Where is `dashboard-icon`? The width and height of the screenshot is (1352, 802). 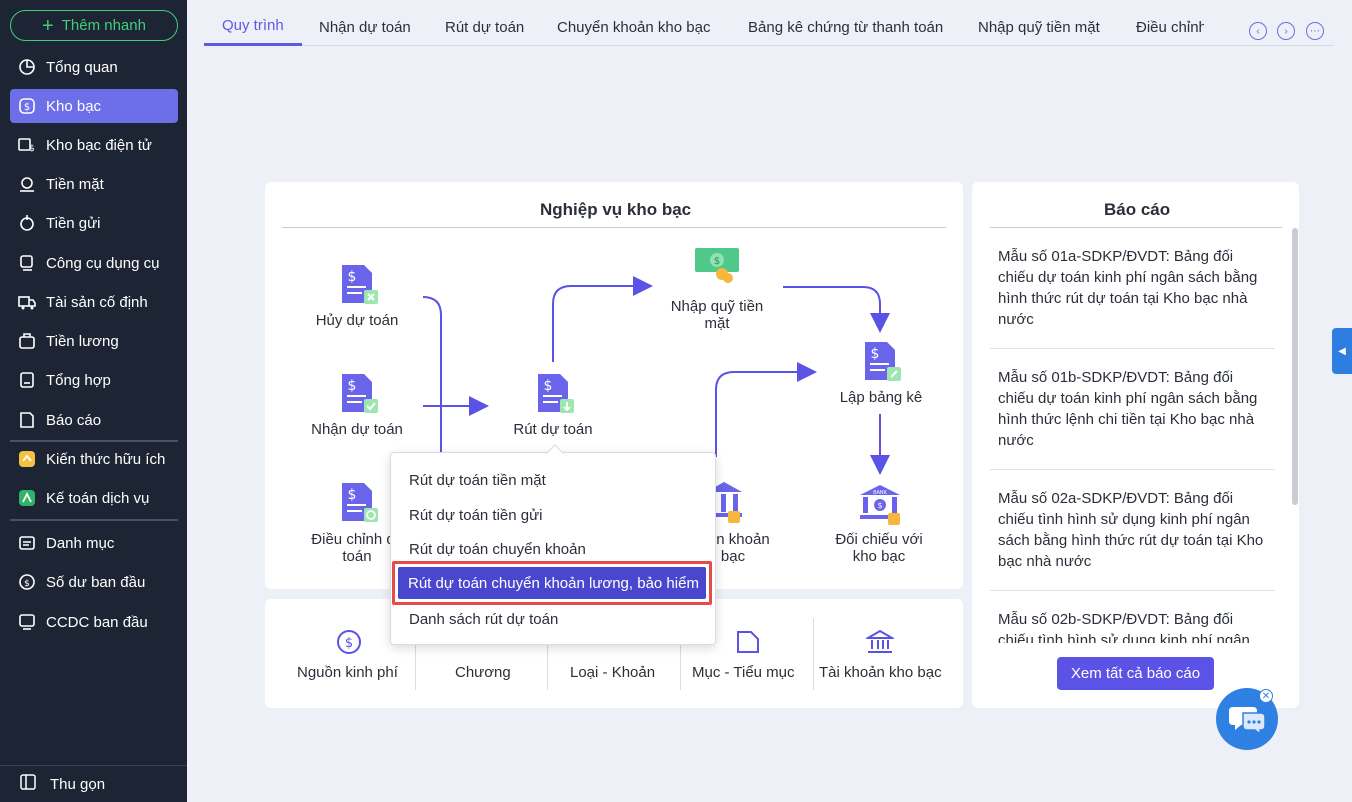
dashboard-icon is located at coordinates (27, 67).